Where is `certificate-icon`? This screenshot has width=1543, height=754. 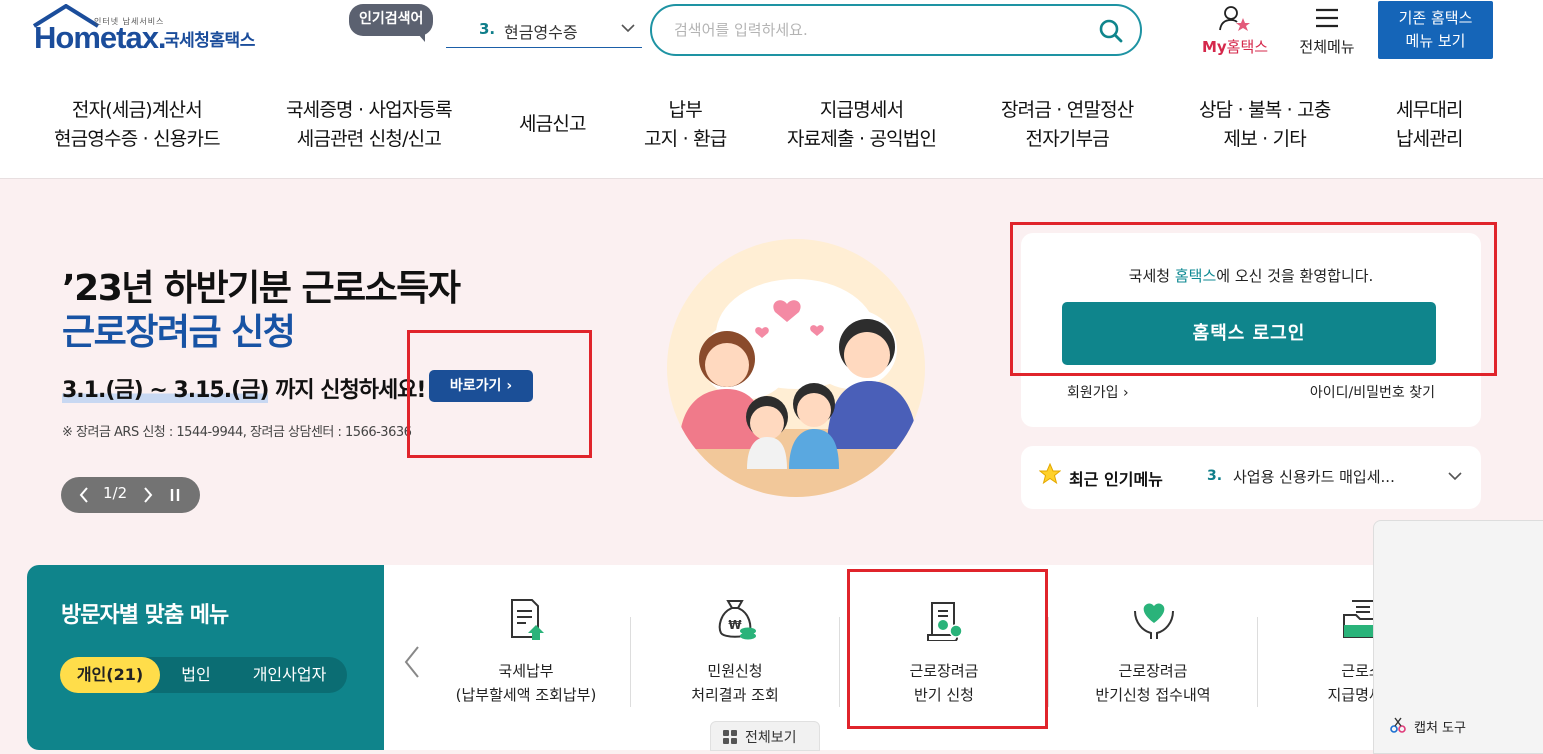 certificate-icon is located at coordinates (945, 621).